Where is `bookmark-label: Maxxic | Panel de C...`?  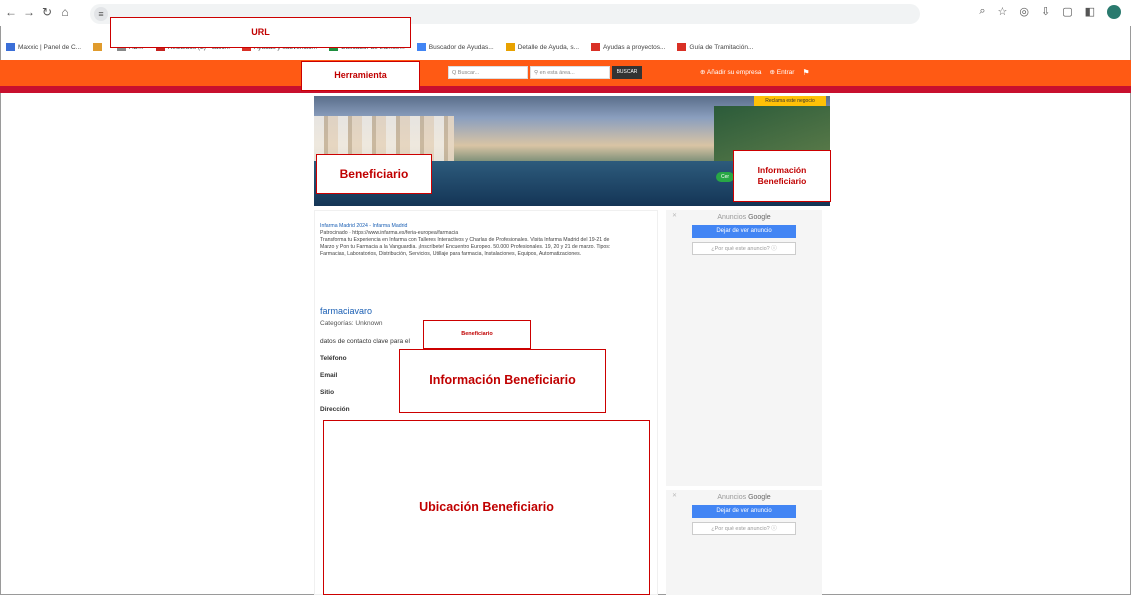 bookmark-label: Maxxic | Panel de C... is located at coordinates (50, 47).